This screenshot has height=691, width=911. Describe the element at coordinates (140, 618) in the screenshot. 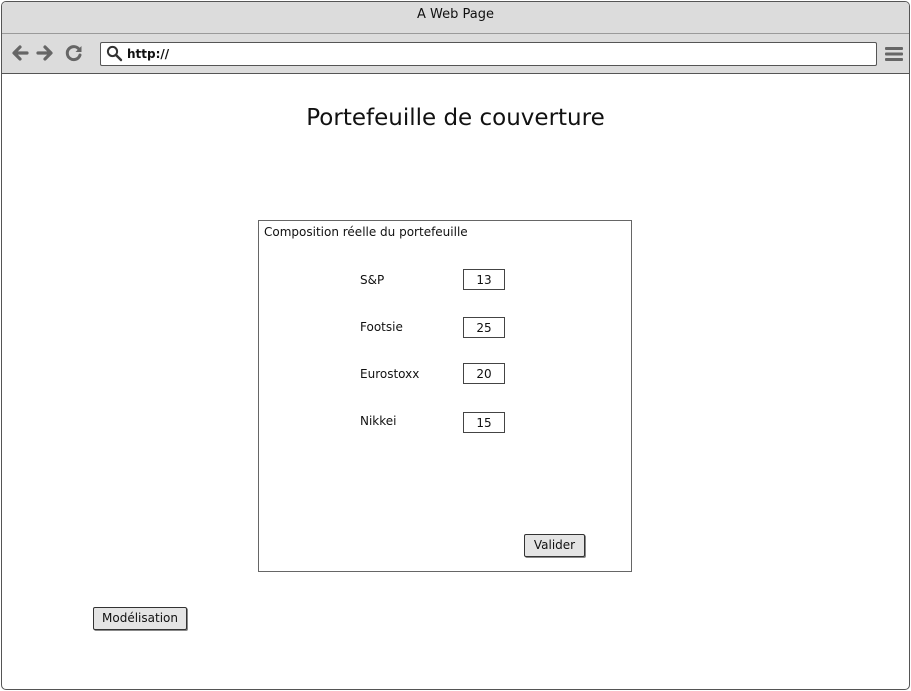

I see `modelisation-button: Modélisation` at that location.